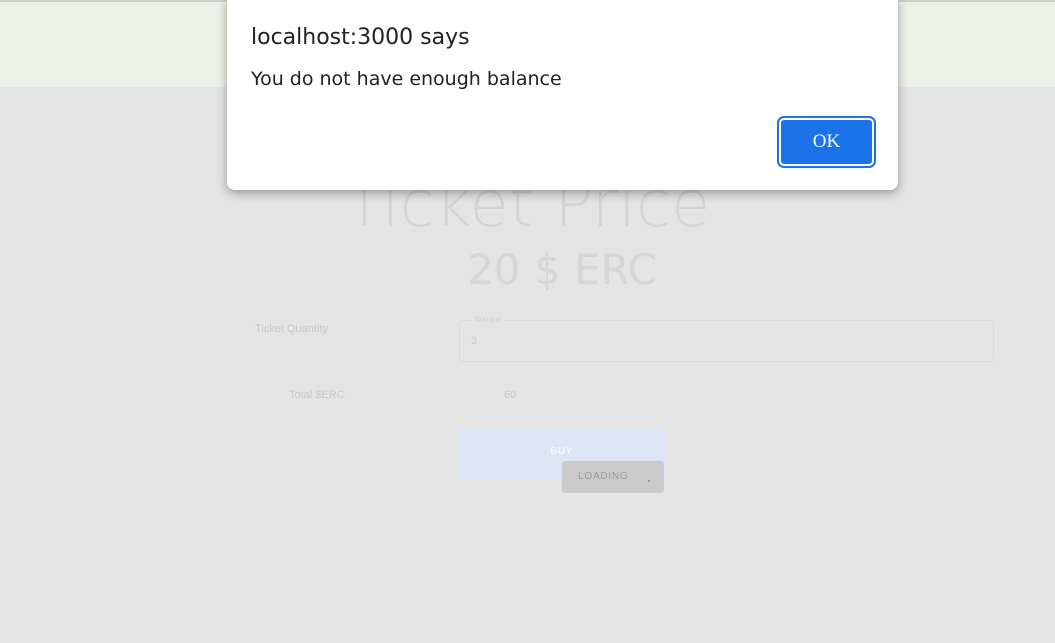 This screenshot has height=643, width=1055. Describe the element at coordinates (488, 320) in the screenshot. I see `quantity-field-label: Number` at that location.